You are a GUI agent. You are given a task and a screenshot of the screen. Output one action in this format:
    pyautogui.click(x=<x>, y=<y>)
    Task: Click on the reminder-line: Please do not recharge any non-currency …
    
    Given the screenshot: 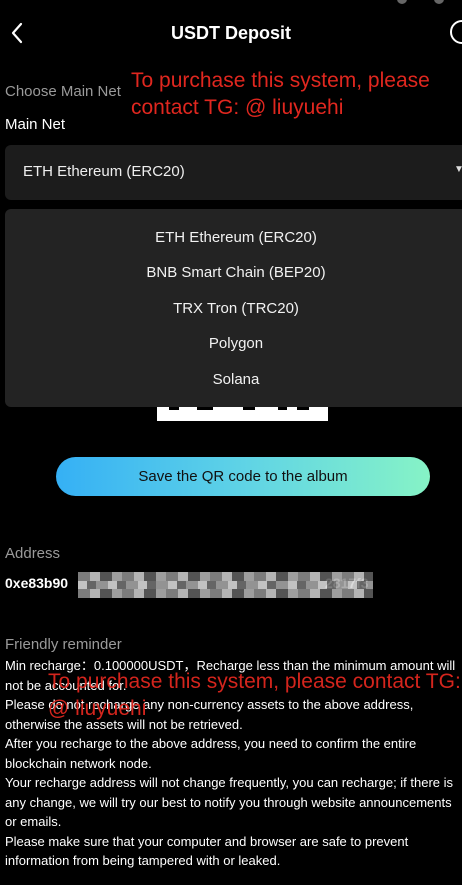 What is the action you would take?
    pyautogui.click(x=209, y=714)
    